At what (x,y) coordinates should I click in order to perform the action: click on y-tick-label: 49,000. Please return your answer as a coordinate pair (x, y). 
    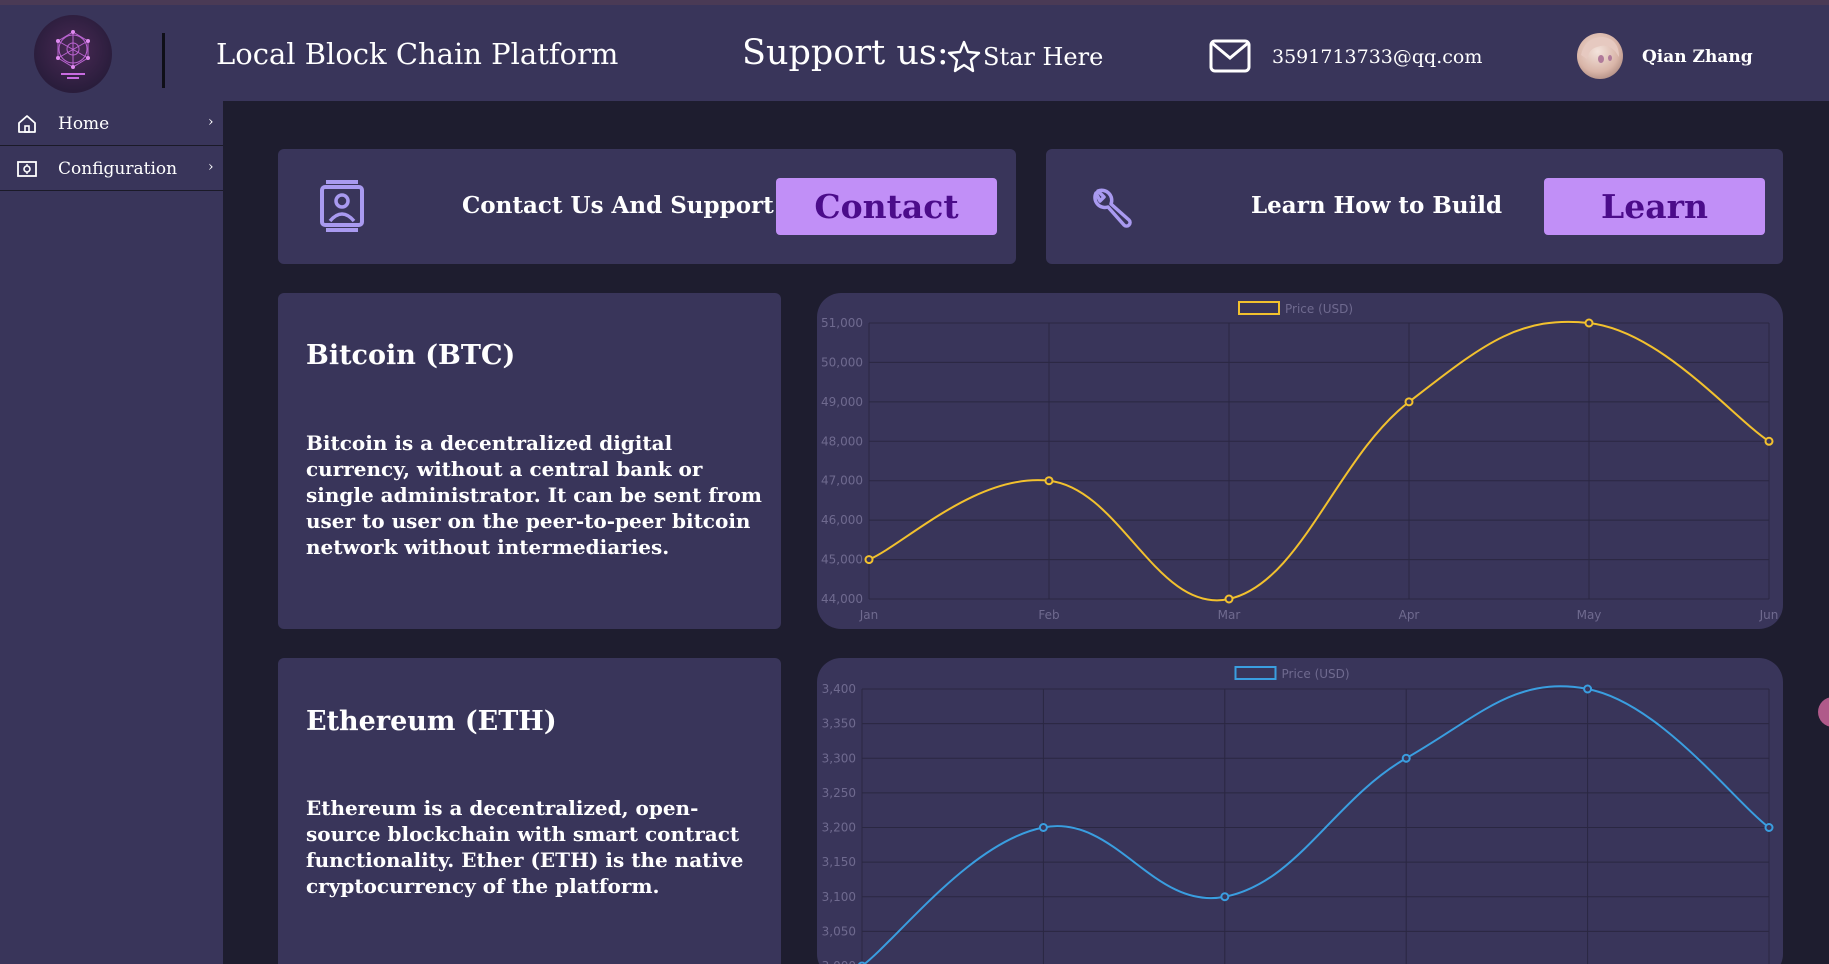
    Looking at the image, I should click on (842, 402).